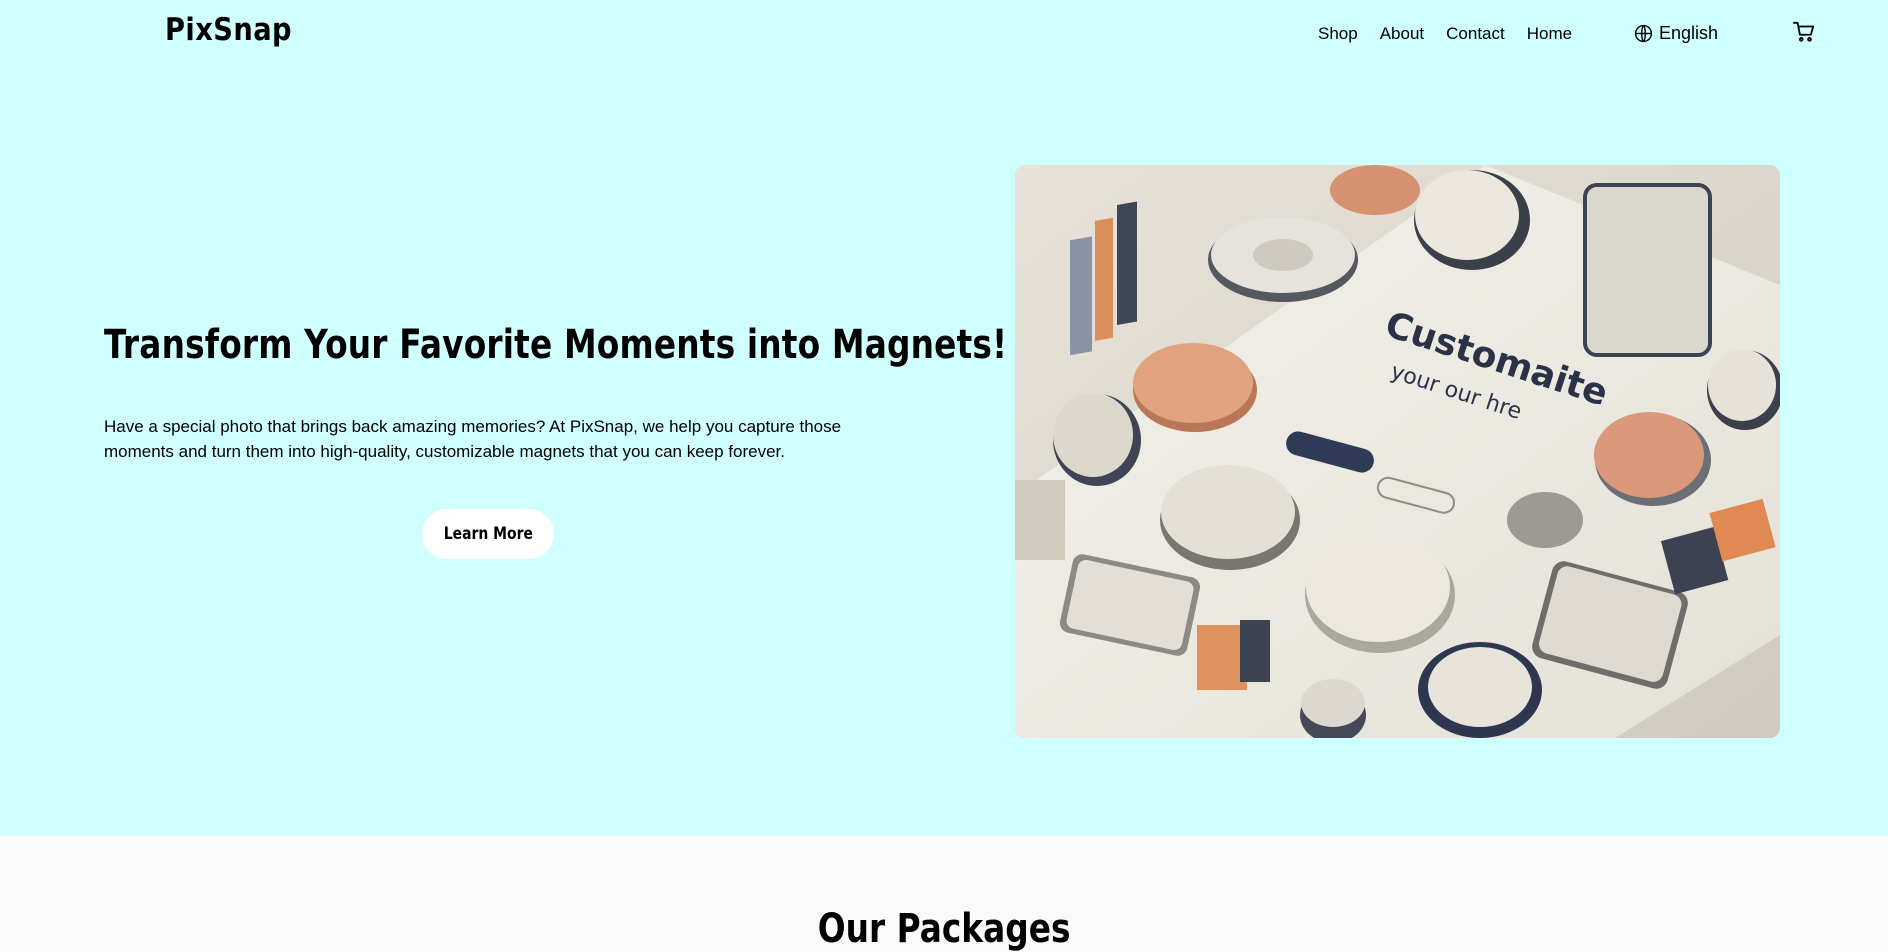 This screenshot has width=1888, height=952. Describe the element at coordinates (1689, 33) in the screenshot. I see `language-label: English` at that location.